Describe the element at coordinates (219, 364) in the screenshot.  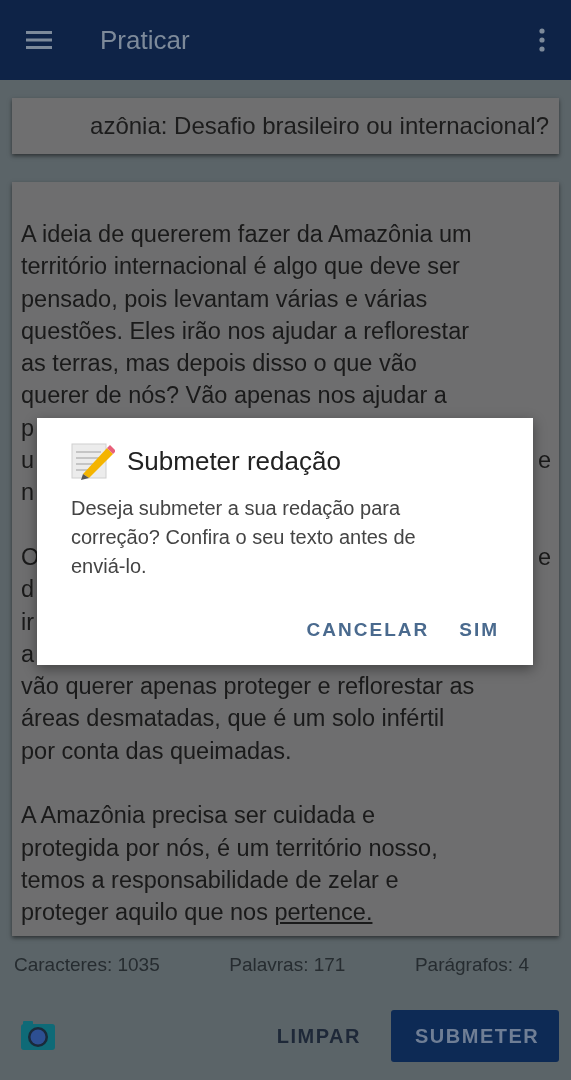
I see `essay-text-line: as terras, mas depois disso o que vão` at that location.